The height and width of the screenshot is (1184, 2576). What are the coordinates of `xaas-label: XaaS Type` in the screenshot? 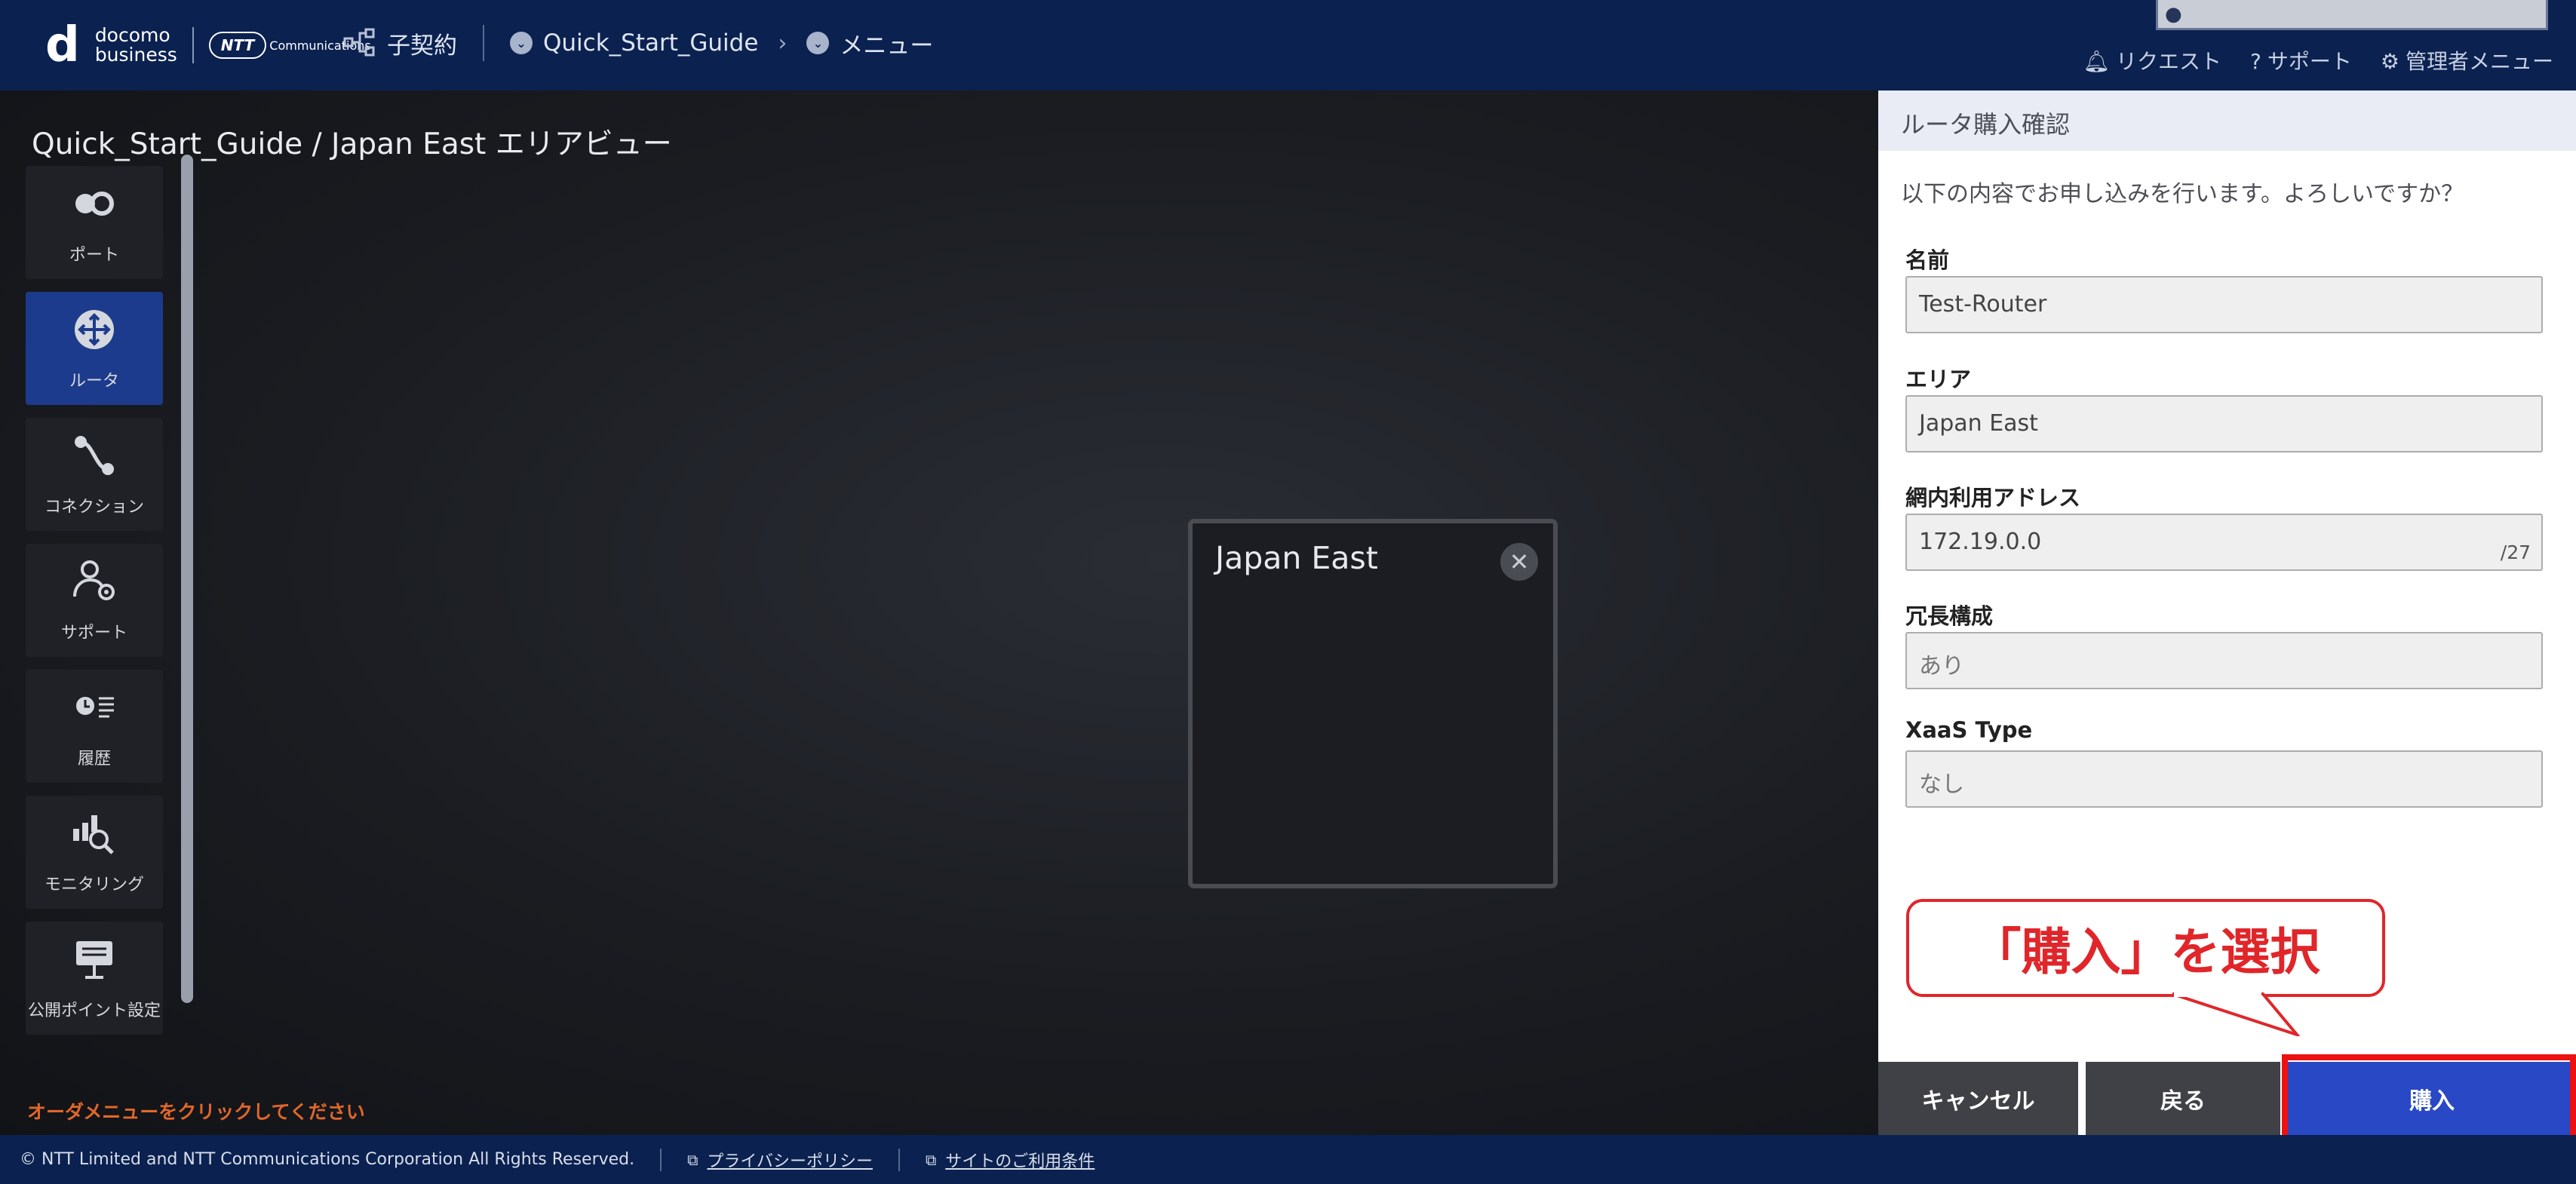 It's located at (1969, 730).